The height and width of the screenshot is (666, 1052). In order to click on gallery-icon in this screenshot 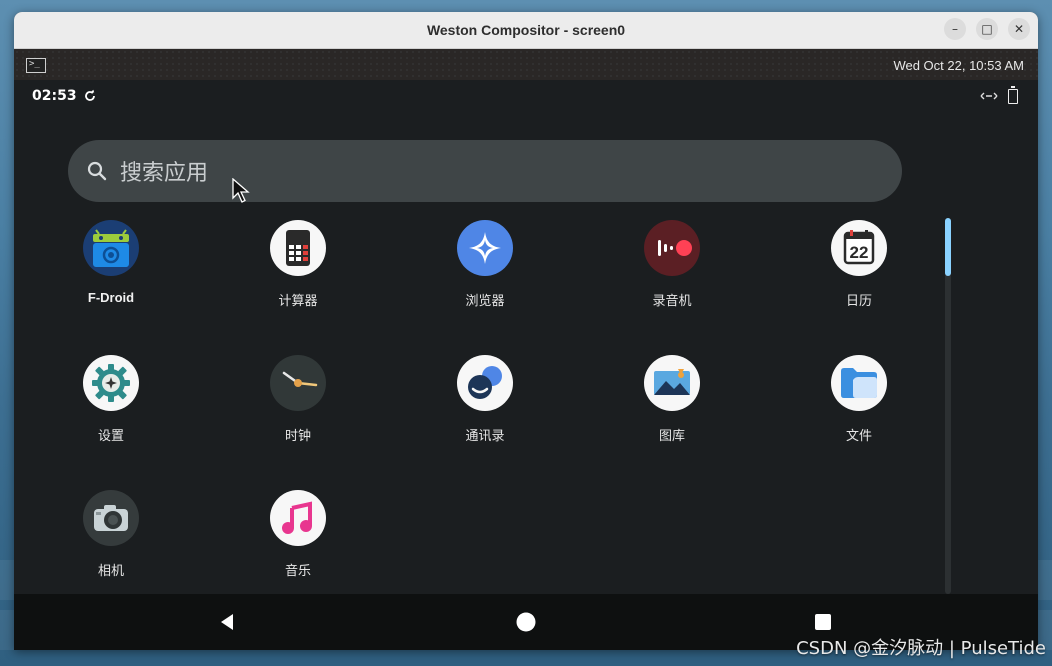, I will do `click(672, 383)`.